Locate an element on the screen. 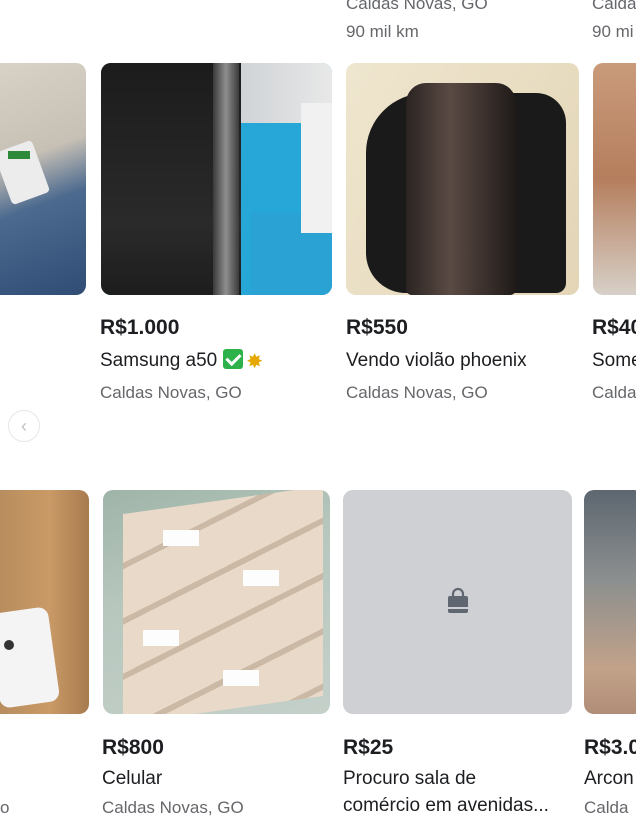 This screenshot has width=636, height=823. listing-price: R$800 is located at coordinates (133, 747).